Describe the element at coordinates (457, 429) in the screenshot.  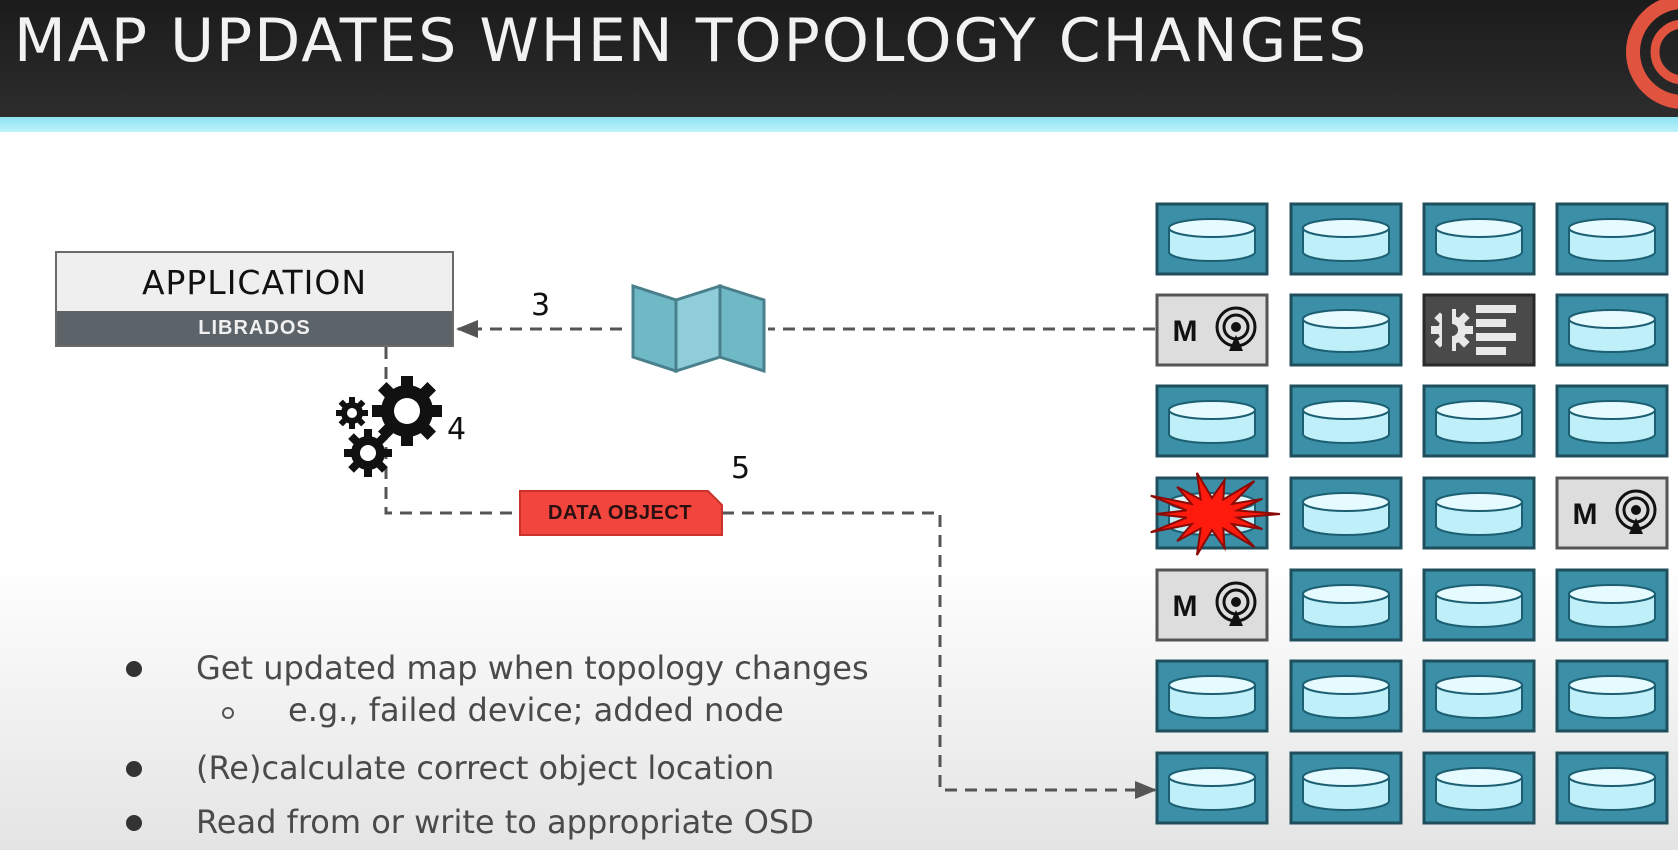
I see `step-4-label: 4` at that location.